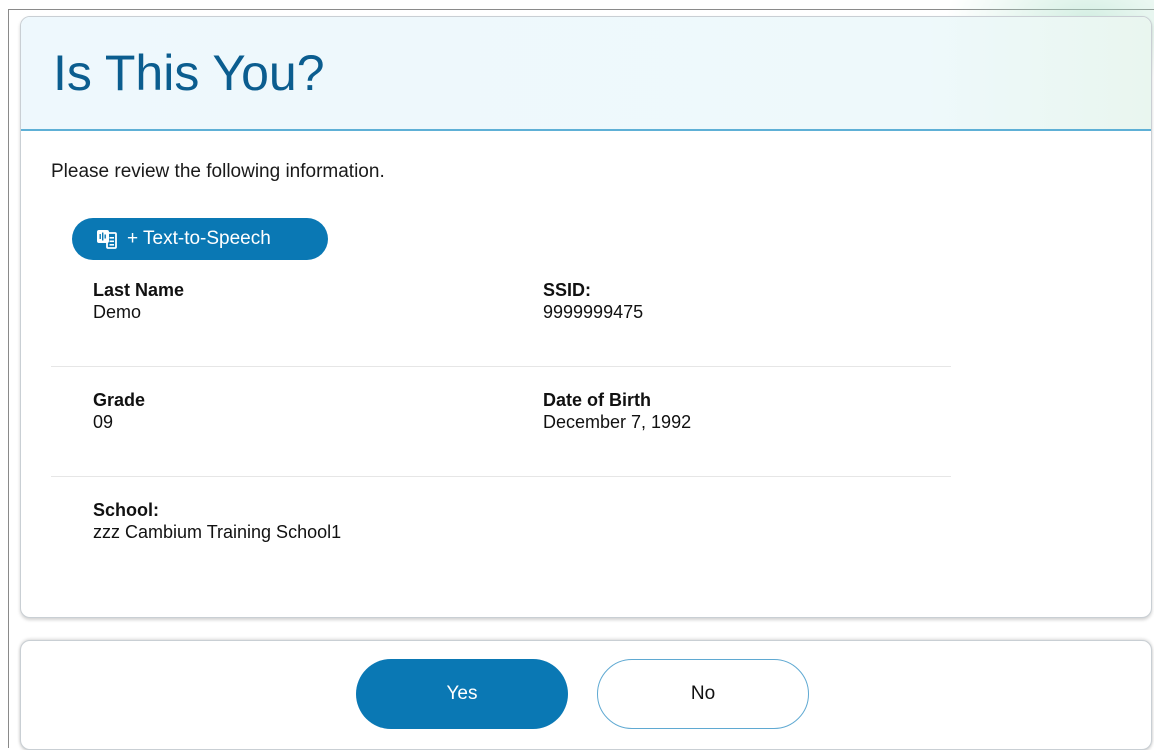  What do you see at coordinates (217, 521) in the screenshot?
I see `field-school: School: zzz Cambium Training School1` at bounding box center [217, 521].